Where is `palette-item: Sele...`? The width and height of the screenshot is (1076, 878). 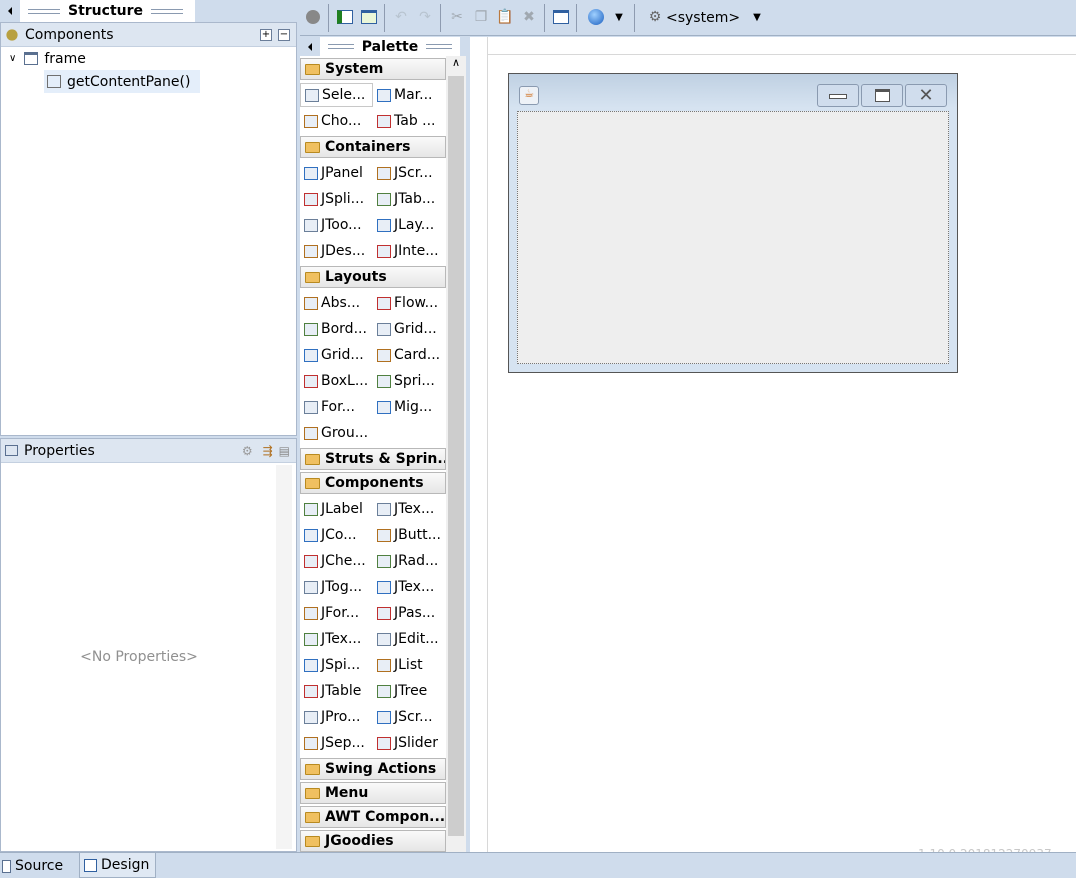
palette-item: Sele... is located at coordinates (336, 95).